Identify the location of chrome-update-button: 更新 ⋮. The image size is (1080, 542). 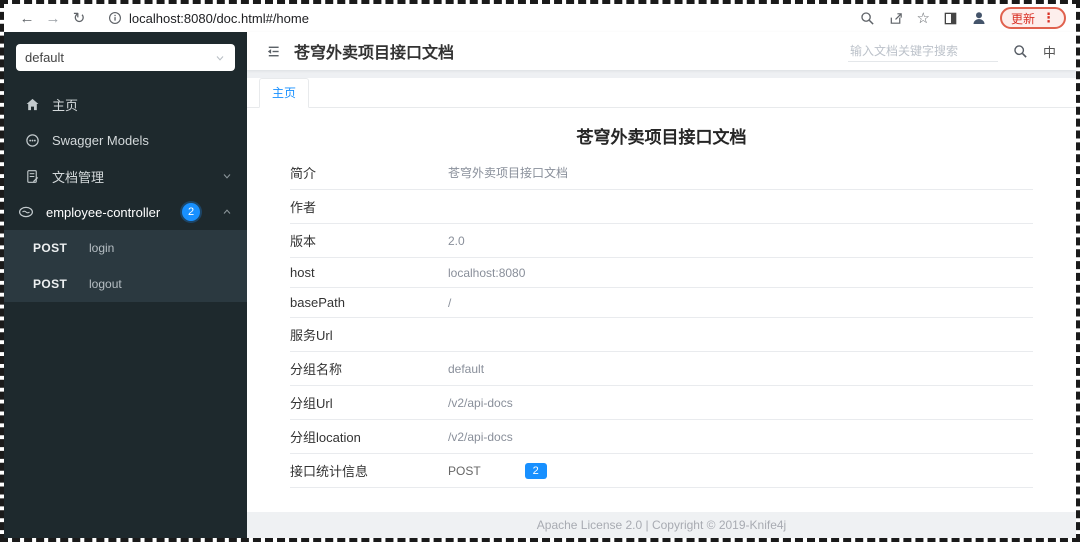
(1032, 18).